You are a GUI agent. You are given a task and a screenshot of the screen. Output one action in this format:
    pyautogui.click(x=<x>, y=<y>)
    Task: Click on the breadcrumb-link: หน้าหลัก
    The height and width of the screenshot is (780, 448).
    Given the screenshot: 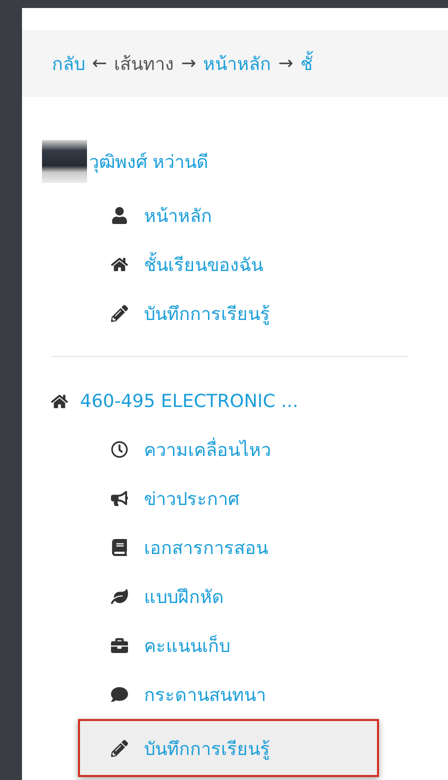 What is the action you would take?
    pyautogui.click(x=237, y=63)
    